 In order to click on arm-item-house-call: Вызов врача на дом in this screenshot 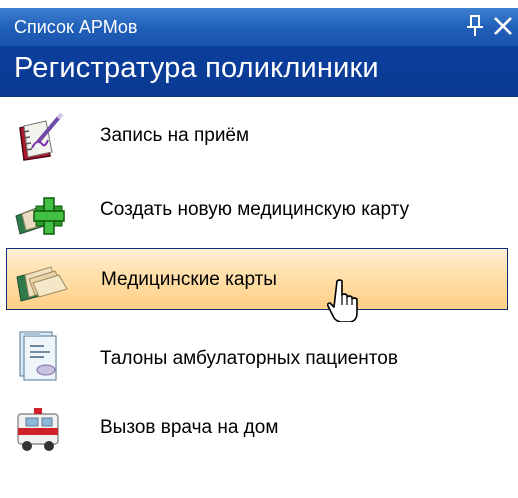, I will do `click(257, 431)`.